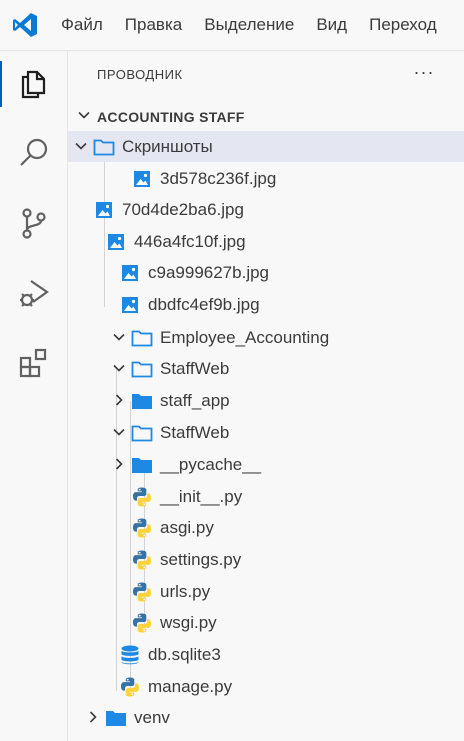  What do you see at coordinates (266, 559) in the screenshot?
I see `tree-file-settings-py: settings.py` at bounding box center [266, 559].